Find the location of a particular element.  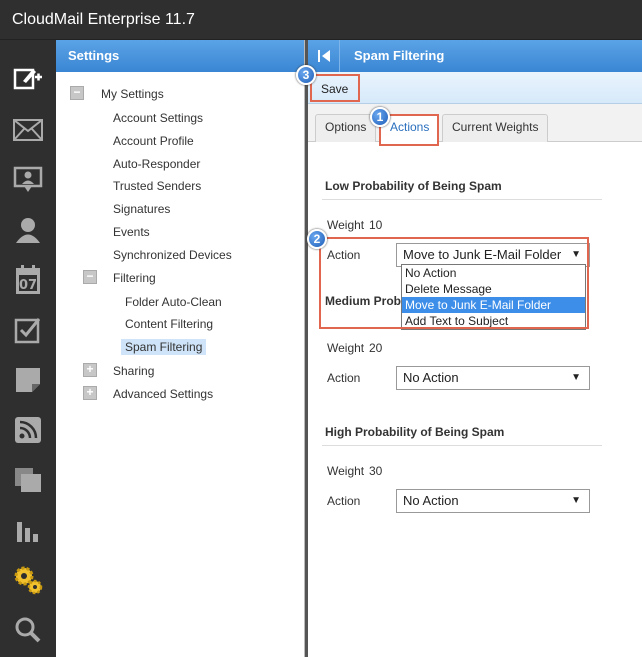

tree-item-signatures: Signatures is located at coordinates (141, 209).